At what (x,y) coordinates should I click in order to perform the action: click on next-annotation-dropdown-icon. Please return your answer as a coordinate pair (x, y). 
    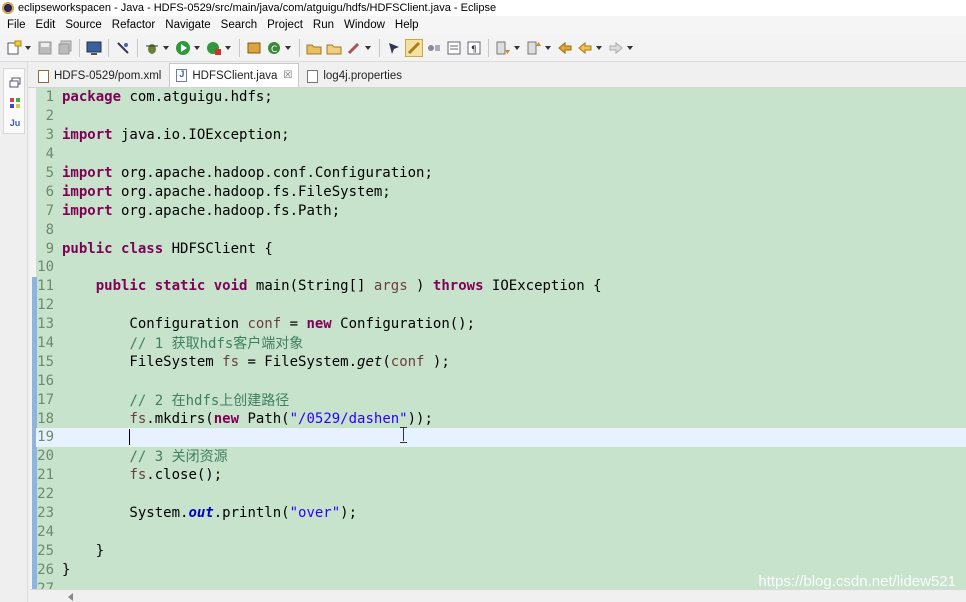
    Looking at the image, I should click on (517, 48).